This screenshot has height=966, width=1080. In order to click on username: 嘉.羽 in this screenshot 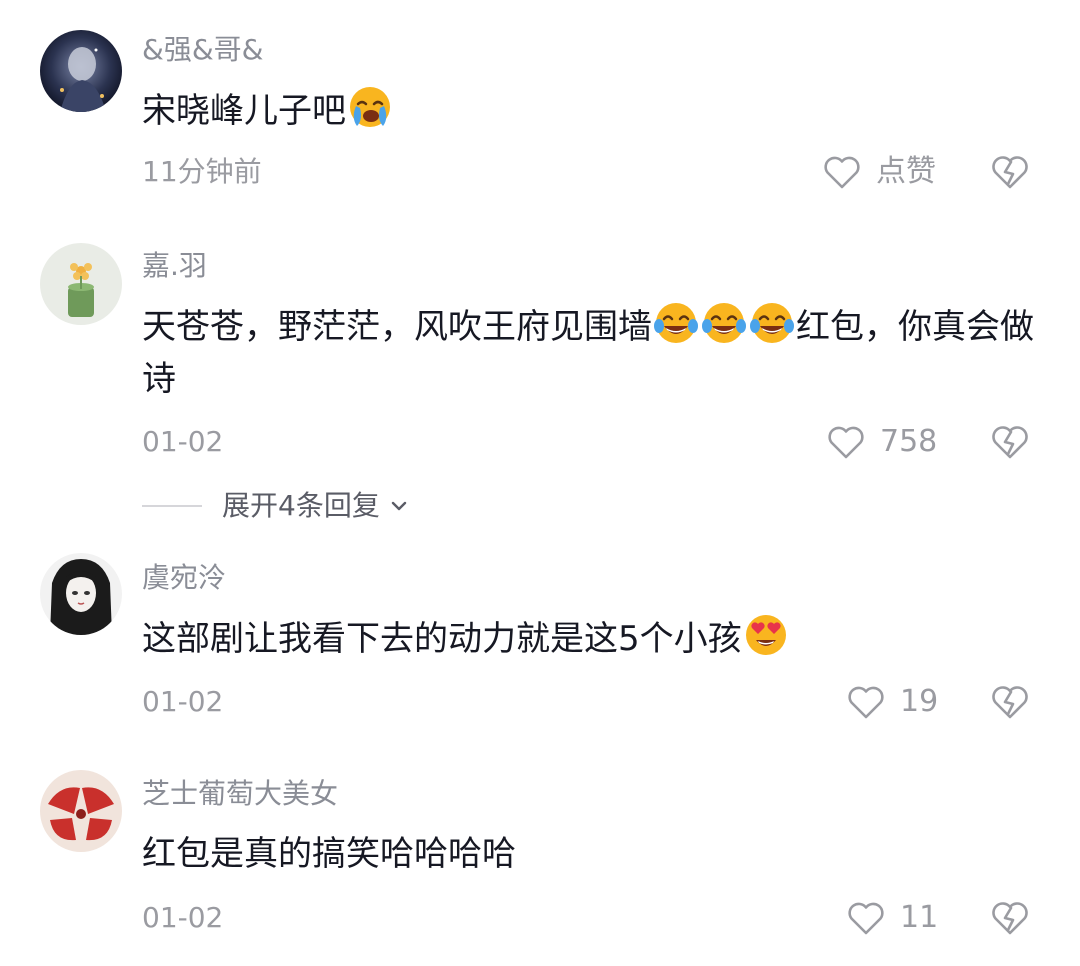, I will do `click(174, 266)`.